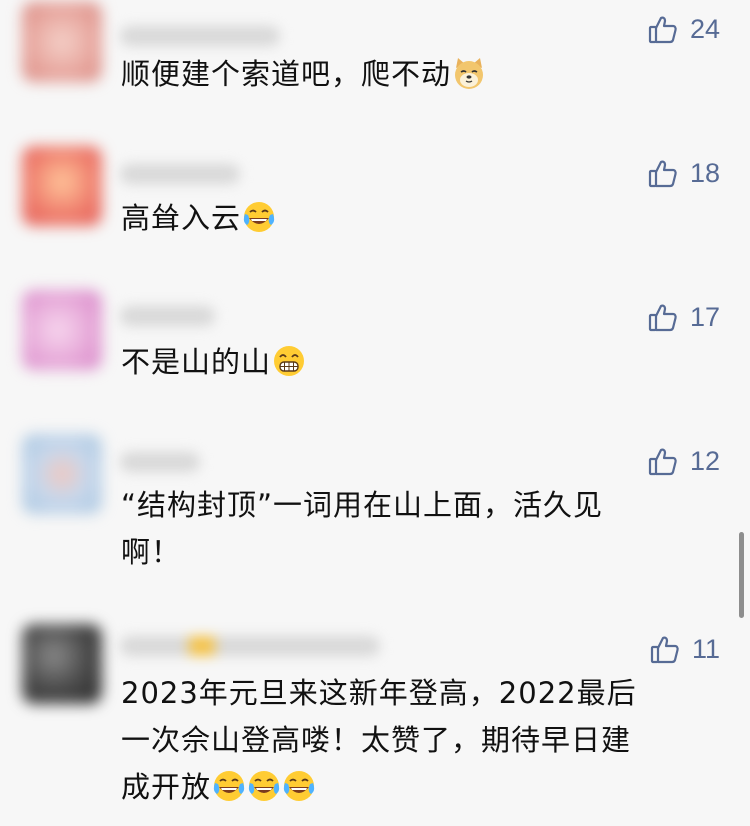 This screenshot has height=826, width=750. What do you see at coordinates (704, 461) in the screenshot?
I see `like-count: 12` at bounding box center [704, 461].